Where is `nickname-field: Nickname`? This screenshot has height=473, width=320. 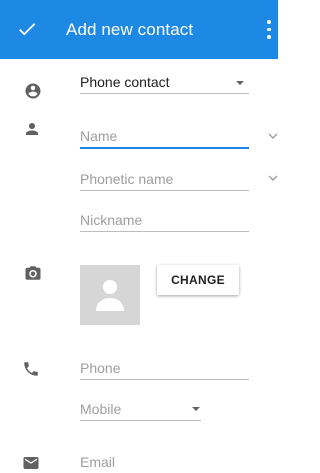 nickname-field: Nickname is located at coordinates (111, 220).